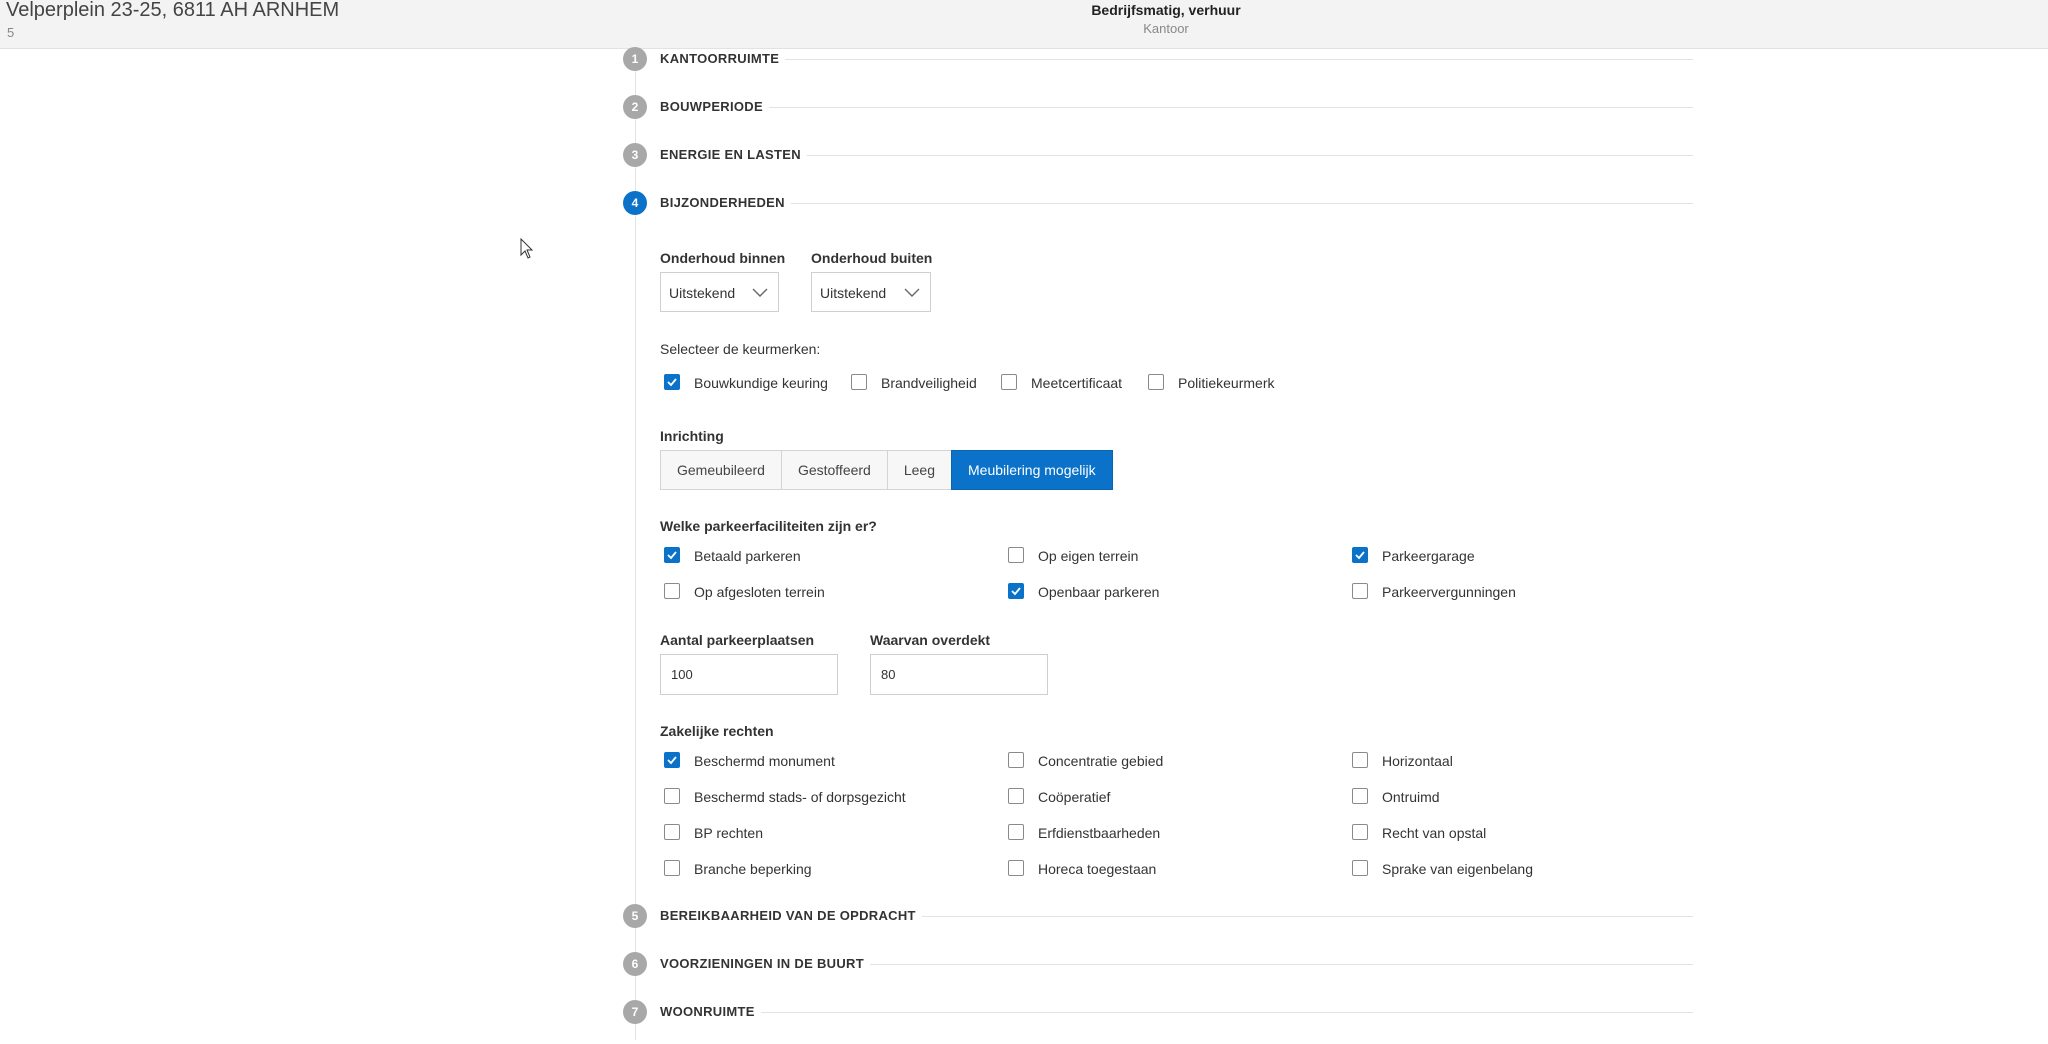  I want to click on step-number: 4, so click(635, 203).